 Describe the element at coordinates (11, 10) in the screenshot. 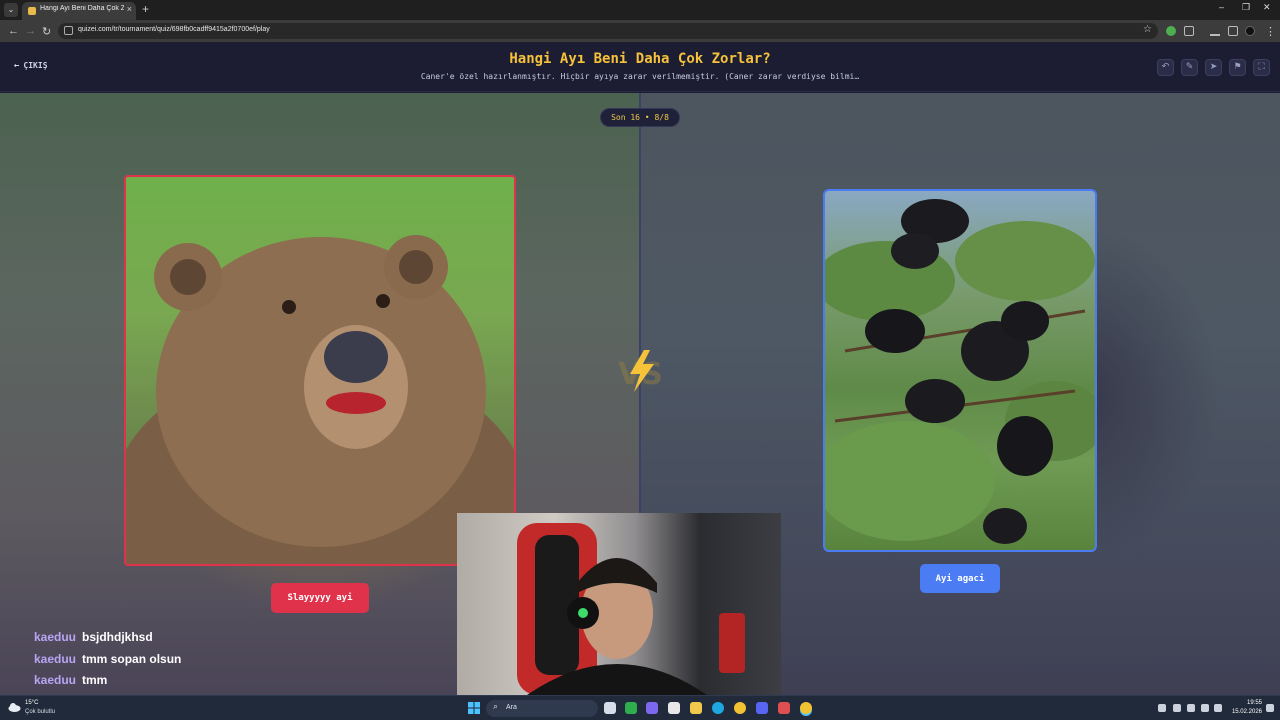

I see `tab-search-icon: ⌄` at that location.